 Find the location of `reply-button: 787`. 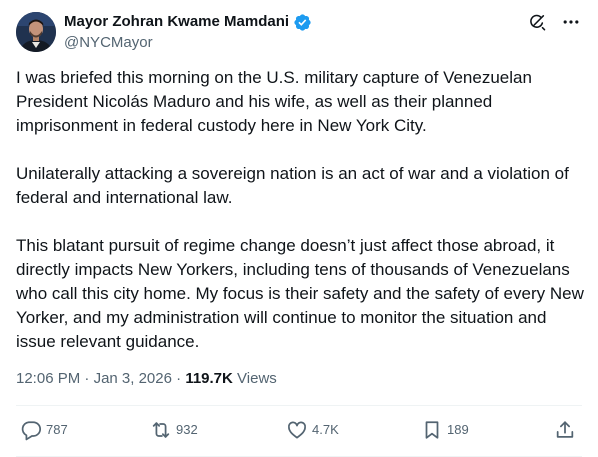

reply-button: 787 is located at coordinates (44, 430).